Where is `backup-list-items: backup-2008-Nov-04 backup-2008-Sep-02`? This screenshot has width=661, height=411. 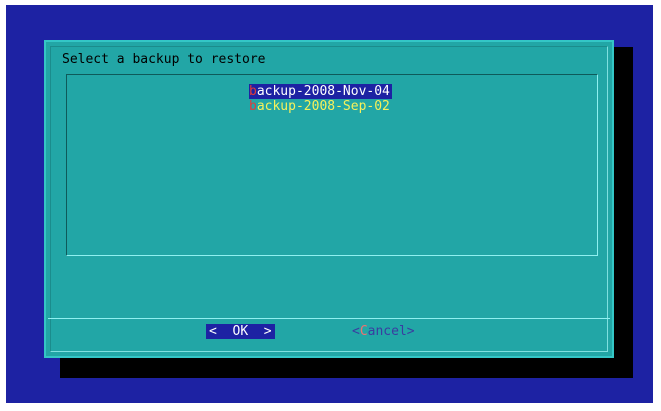 backup-list-items: backup-2008-Nov-04 backup-2008-Sep-02 is located at coordinates (320, 99).